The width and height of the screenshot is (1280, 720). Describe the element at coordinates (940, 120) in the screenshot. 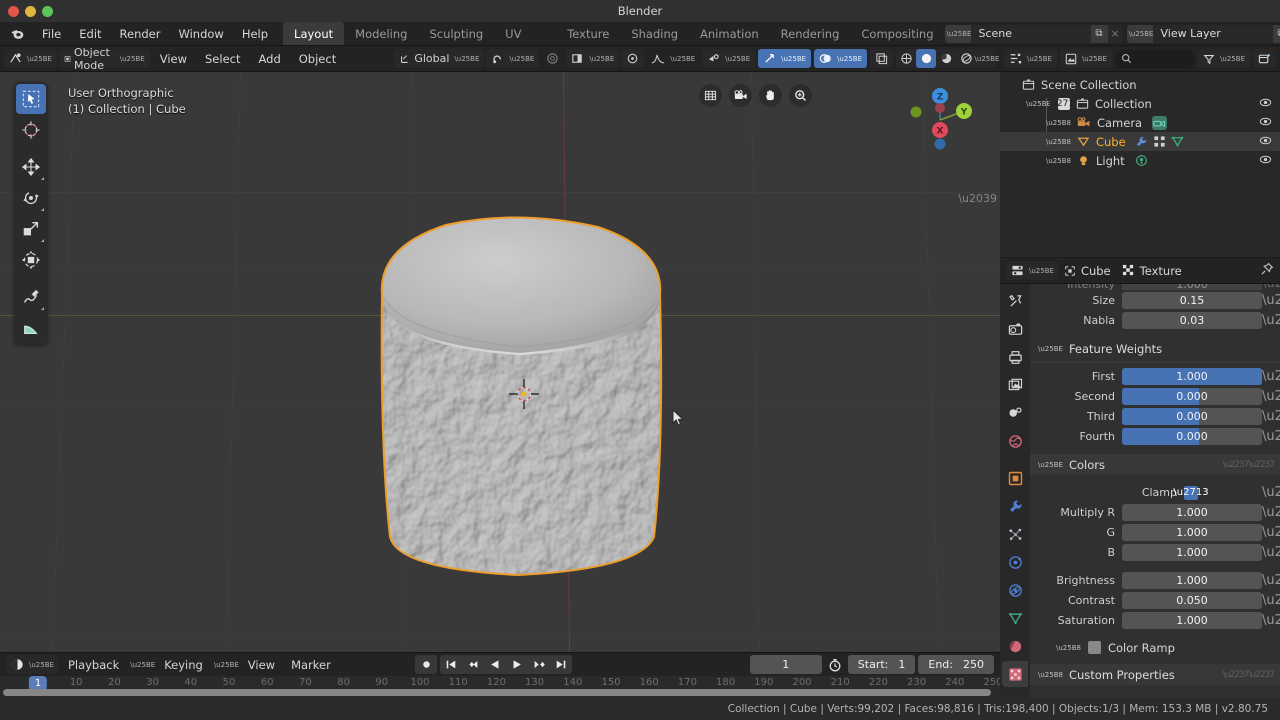

I see `navigation-gizmo: Z Y X` at that location.